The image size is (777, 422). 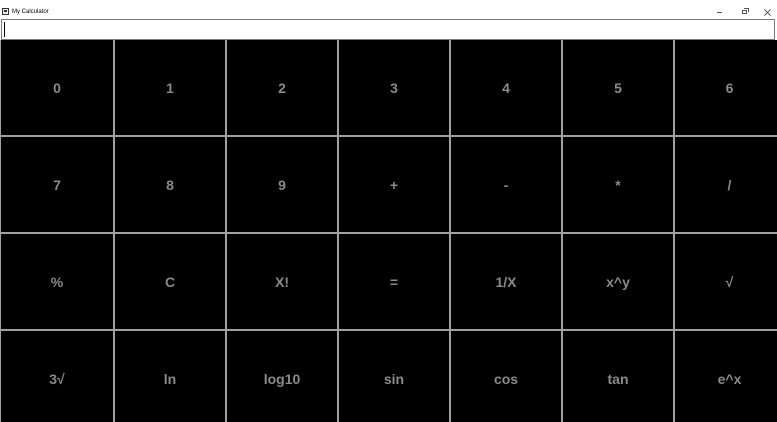 I want to click on key-cube-root: 3√, so click(x=57, y=376).